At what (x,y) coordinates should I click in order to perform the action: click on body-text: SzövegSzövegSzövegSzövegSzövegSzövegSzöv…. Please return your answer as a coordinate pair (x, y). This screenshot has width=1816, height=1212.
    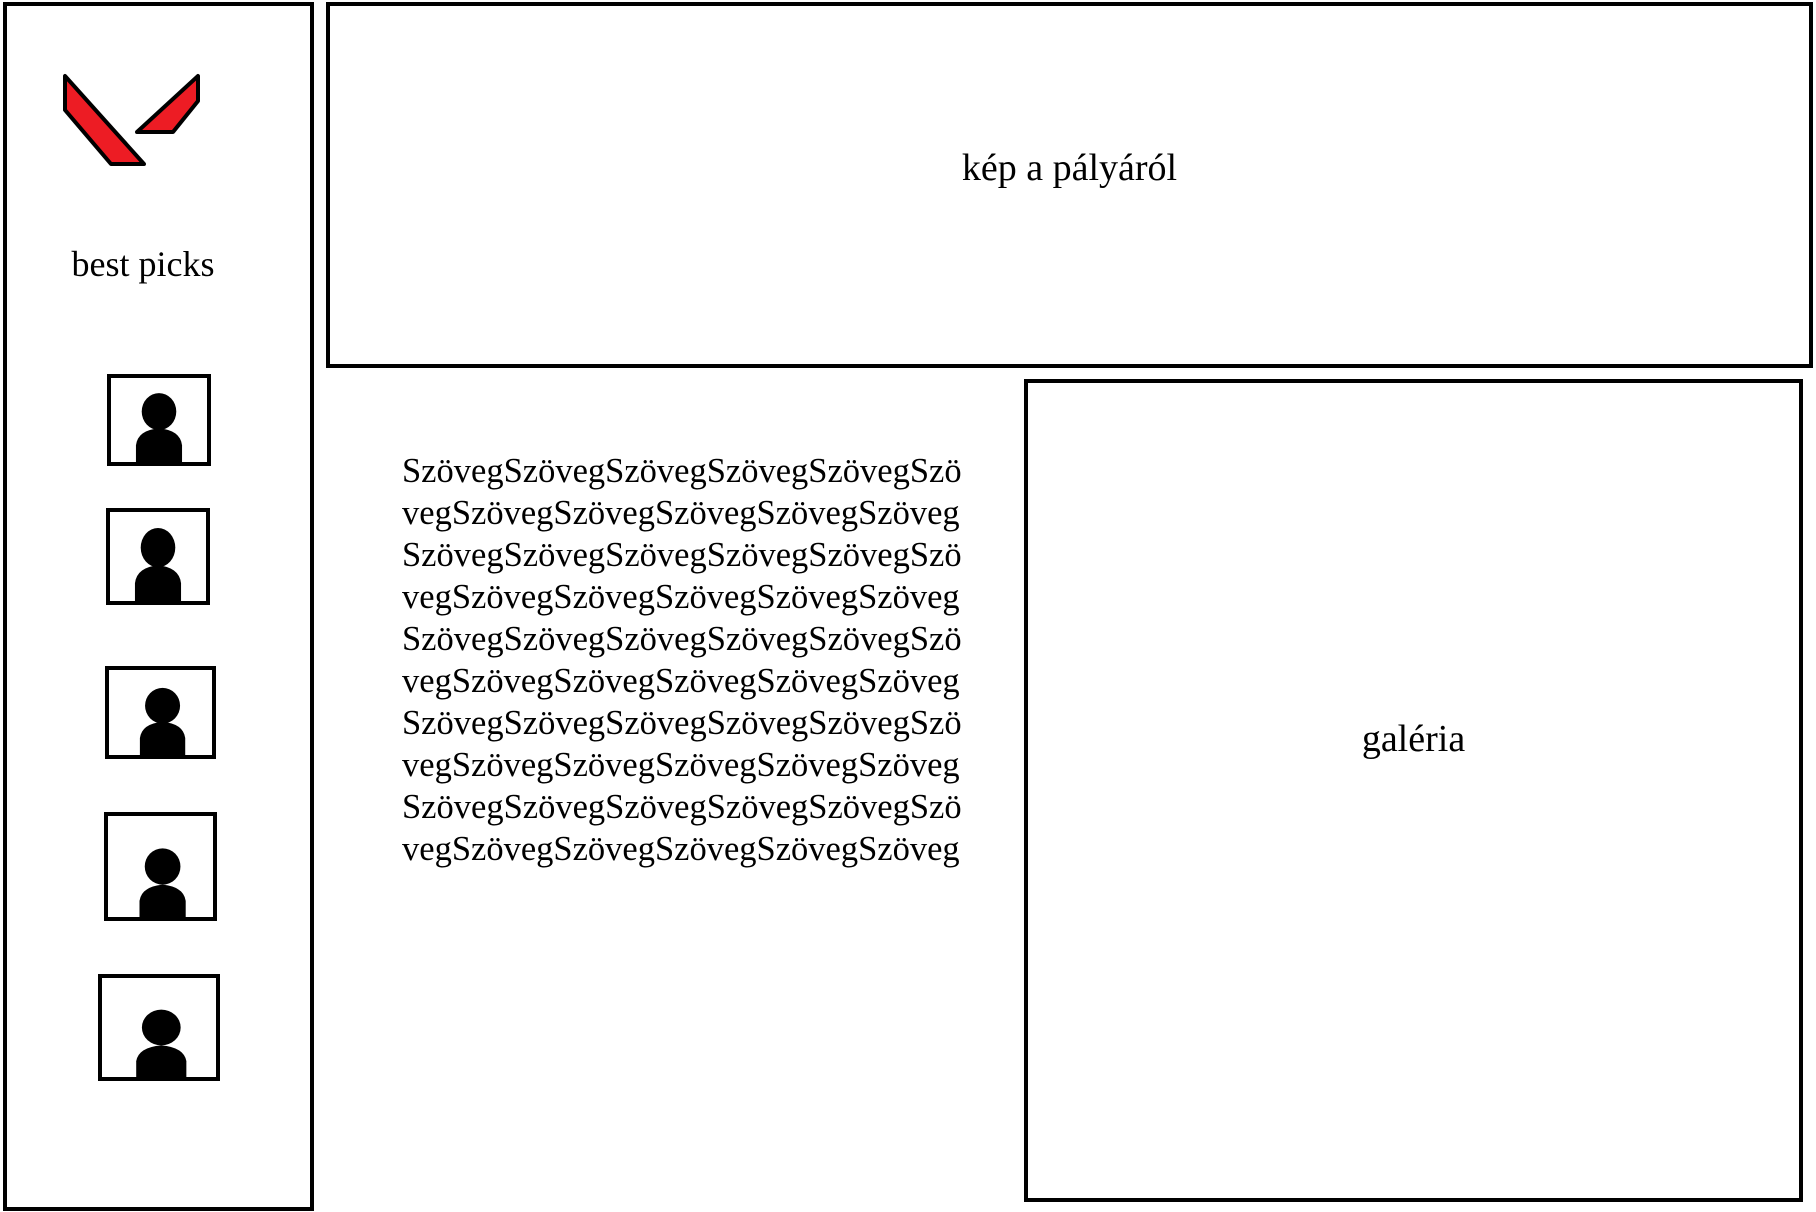
    Looking at the image, I should click on (682, 660).